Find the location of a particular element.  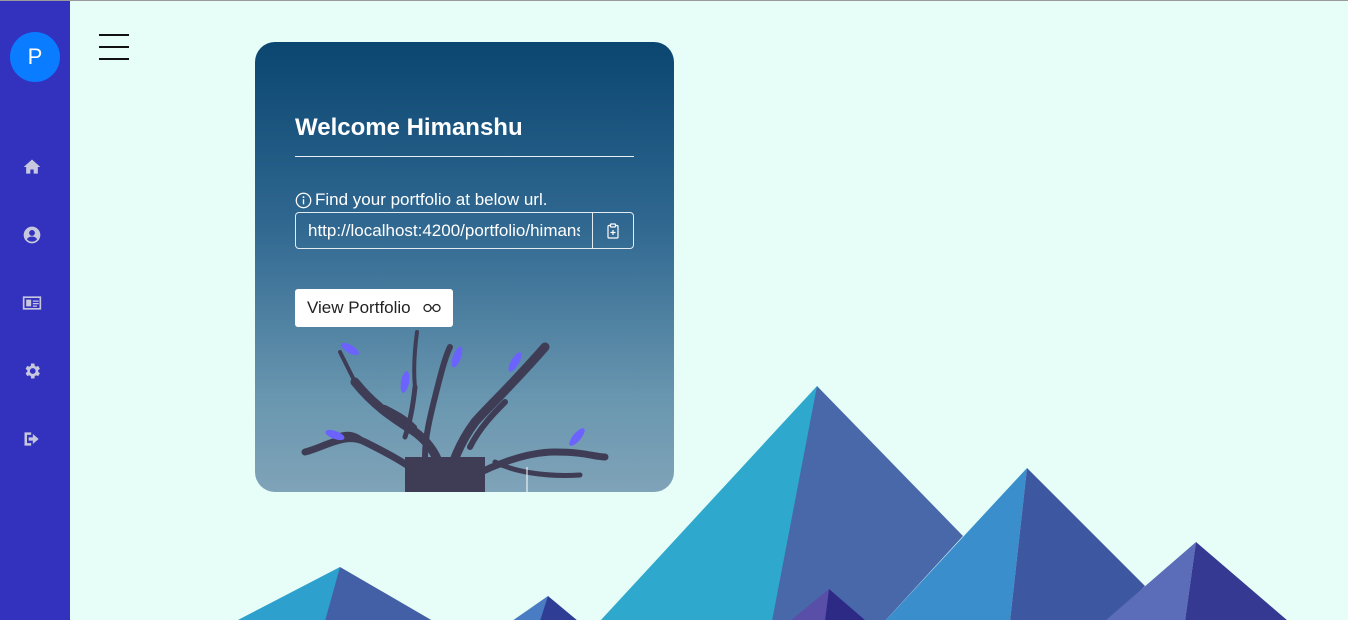

copy-url-button is located at coordinates (612, 230).